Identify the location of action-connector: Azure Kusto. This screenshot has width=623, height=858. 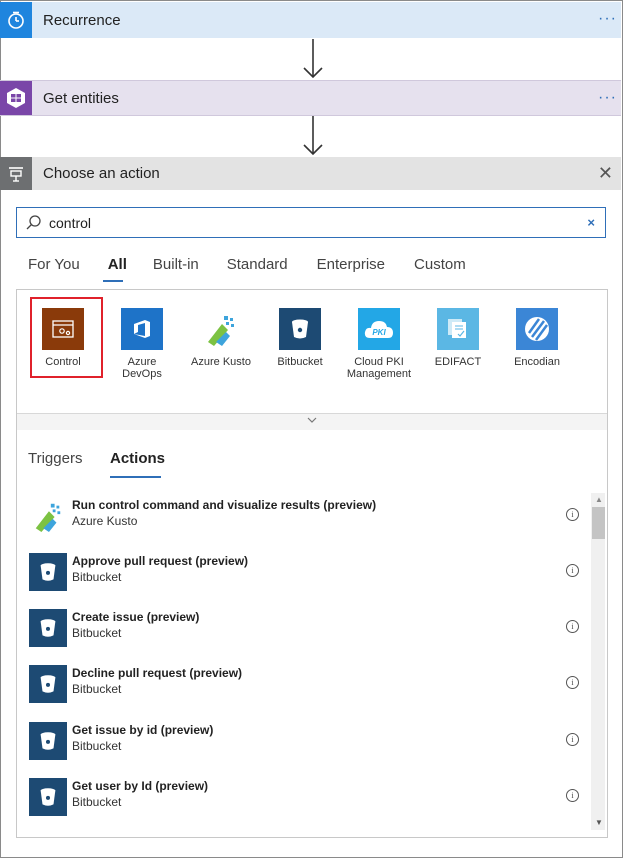
(105, 521).